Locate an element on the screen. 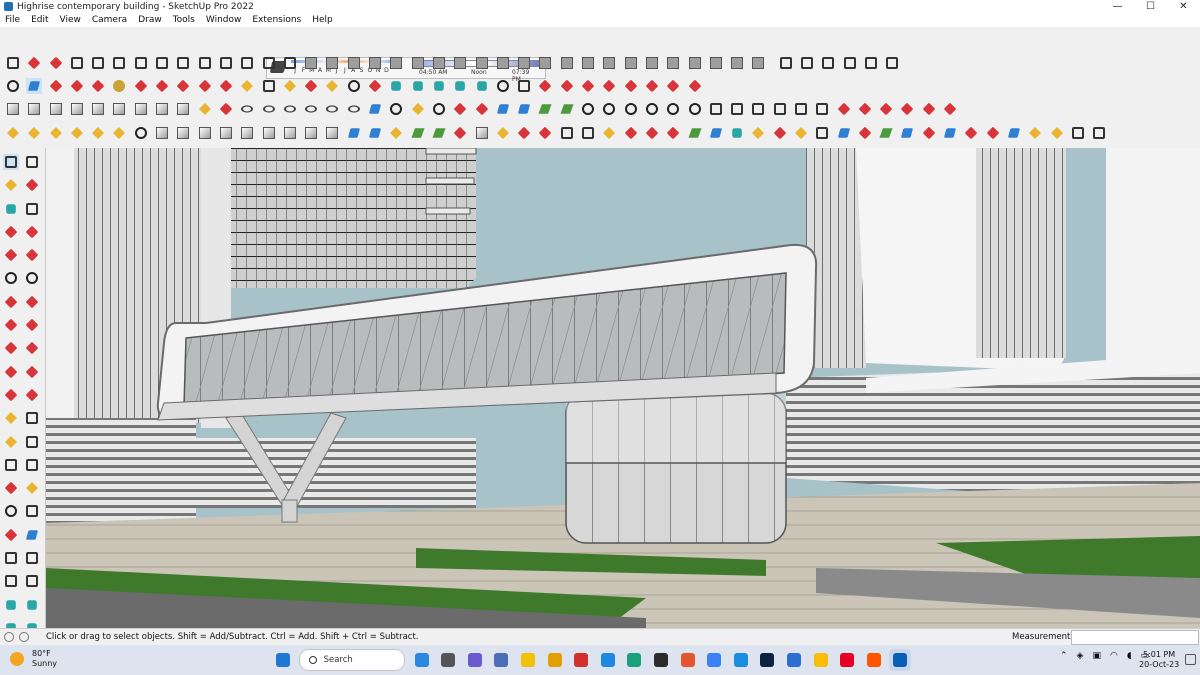 This screenshot has height=675, width=1200. cut-icon is located at coordinates (907, 109).